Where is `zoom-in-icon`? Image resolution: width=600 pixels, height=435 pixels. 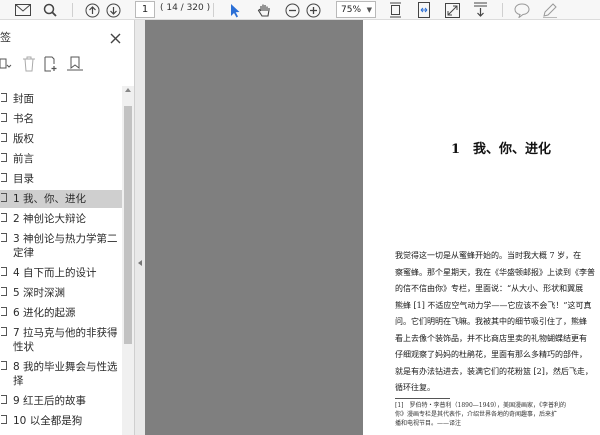
zoom-in-icon is located at coordinates (313, 10).